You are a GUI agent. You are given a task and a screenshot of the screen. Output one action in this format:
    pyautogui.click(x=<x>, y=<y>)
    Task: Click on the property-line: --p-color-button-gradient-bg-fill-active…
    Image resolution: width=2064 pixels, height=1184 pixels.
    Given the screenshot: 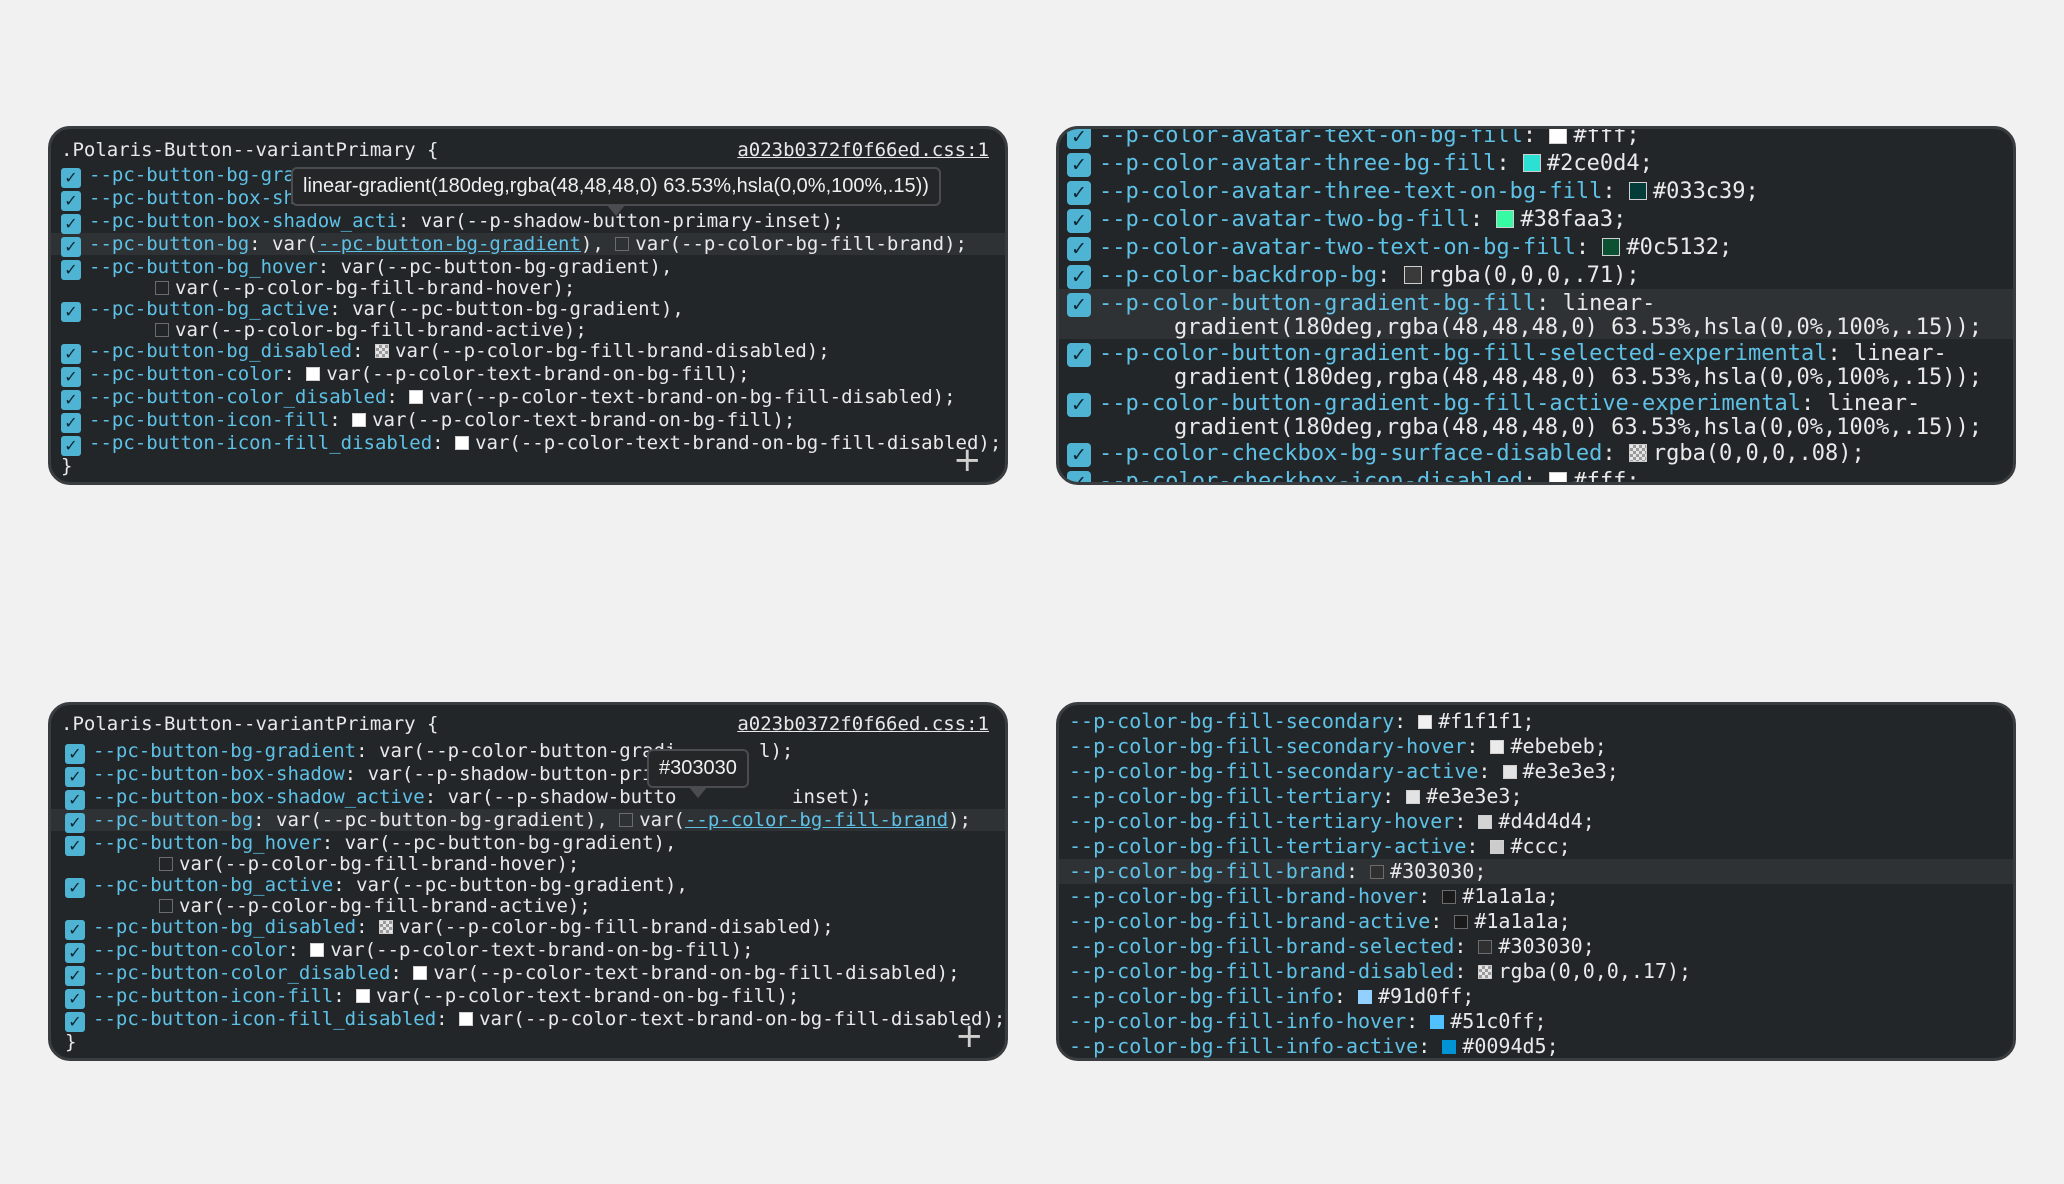 What is the action you would take?
    pyautogui.click(x=1510, y=403)
    